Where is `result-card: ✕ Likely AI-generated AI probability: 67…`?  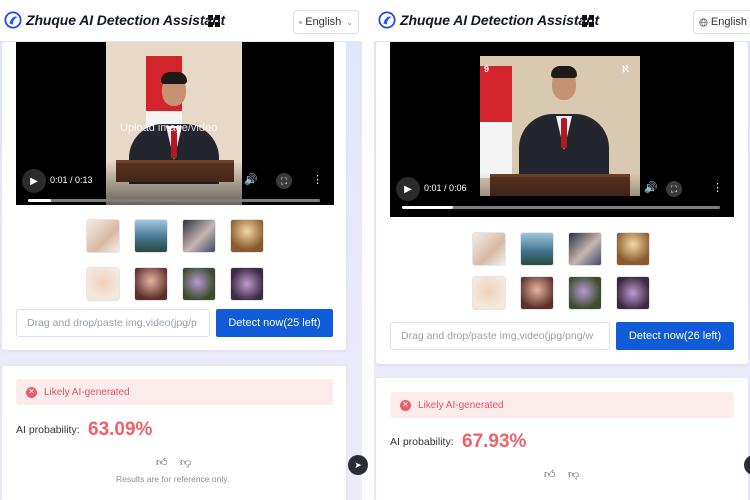 result-card: ✕ Likely AI-generated AI probability: 67… is located at coordinates (562, 439).